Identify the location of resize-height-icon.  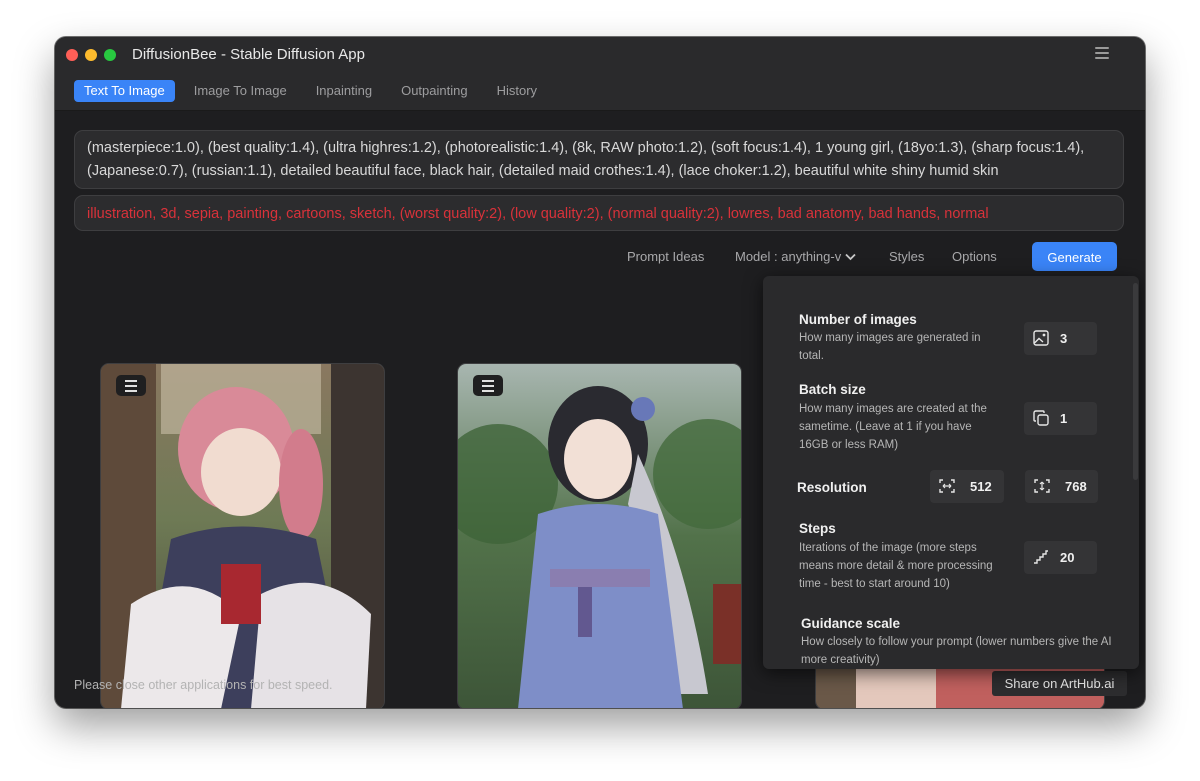
(1042, 486).